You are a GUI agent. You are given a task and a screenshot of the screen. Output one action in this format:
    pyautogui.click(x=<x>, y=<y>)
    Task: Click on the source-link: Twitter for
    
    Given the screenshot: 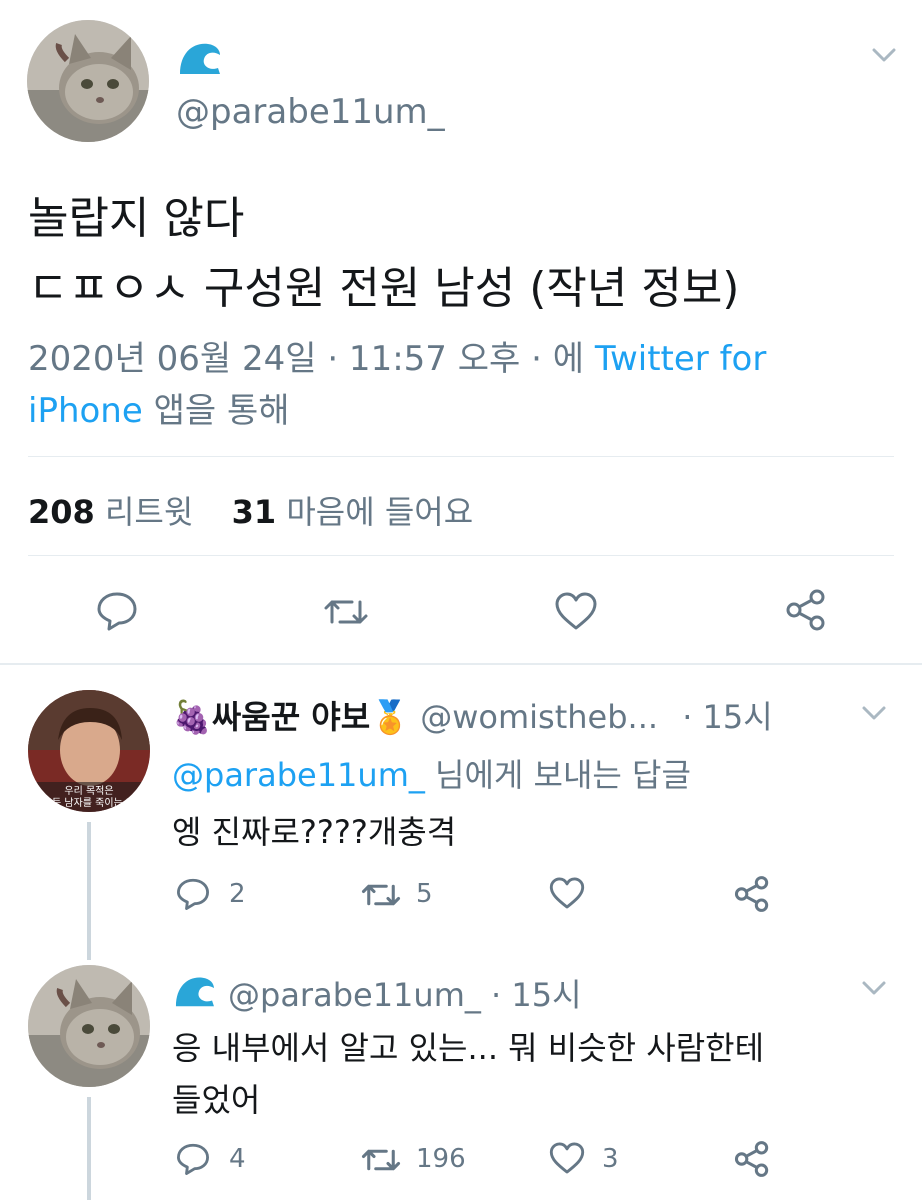 What is the action you would take?
    pyautogui.click(x=681, y=359)
    